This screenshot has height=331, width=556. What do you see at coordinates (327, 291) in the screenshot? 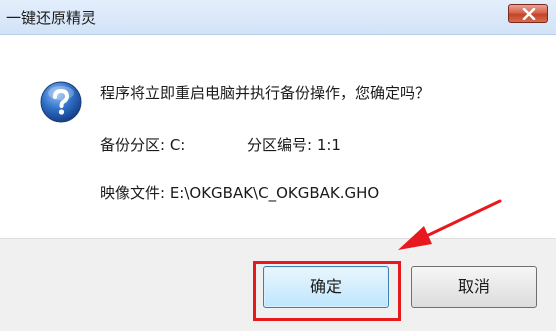
I see `annotation-highlight-box` at bounding box center [327, 291].